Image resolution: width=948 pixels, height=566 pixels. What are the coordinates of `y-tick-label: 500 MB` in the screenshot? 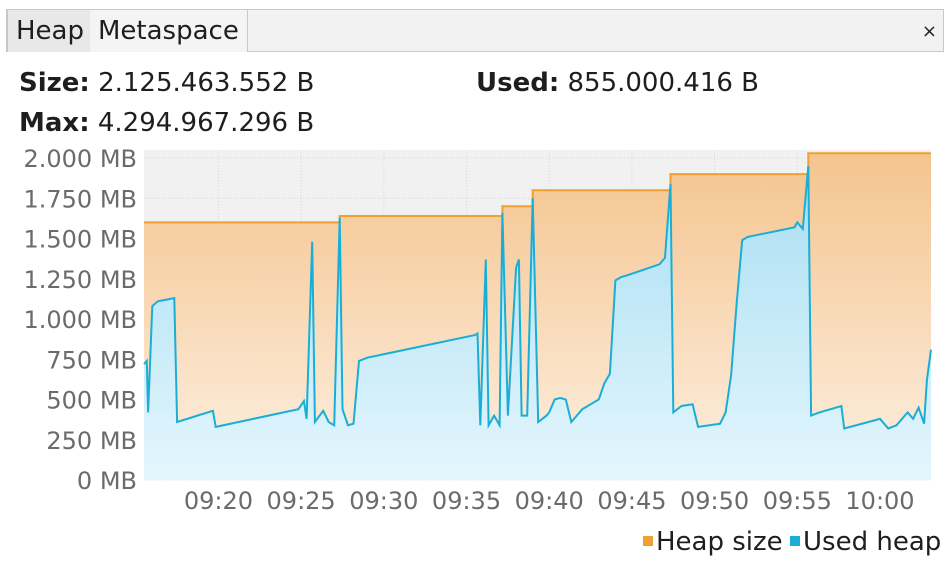 It's located at (91, 401).